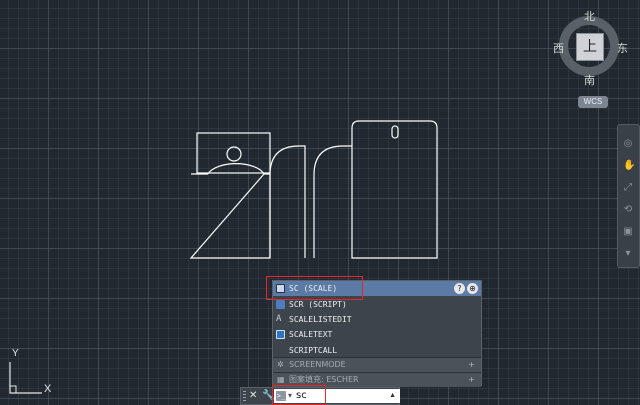 The image size is (640, 405). What do you see at coordinates (332, 201) in the screenshot?
I see `drawing-arch-right` at bounding box center [332, 201].